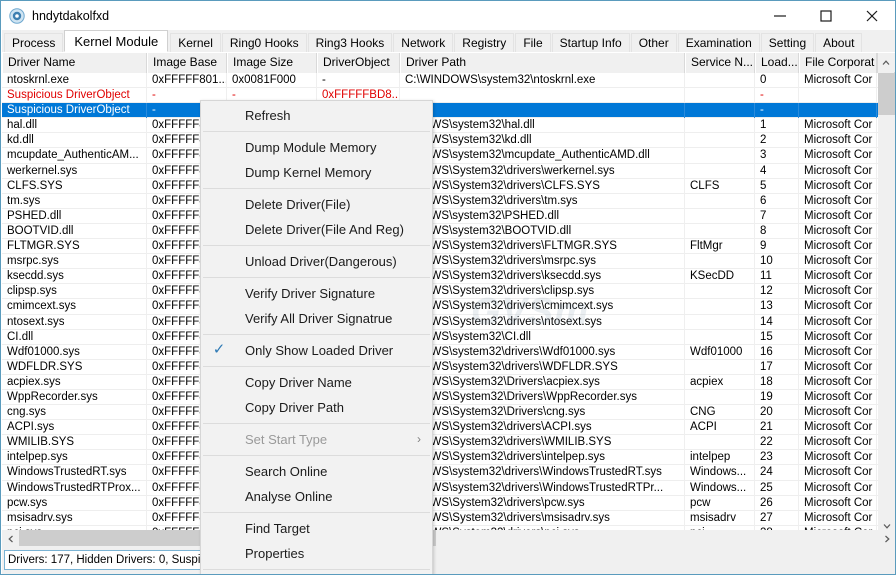 This screenshot has height=575, width=896. I want to click on column-header-name: Driver Name, so click(74, 63).